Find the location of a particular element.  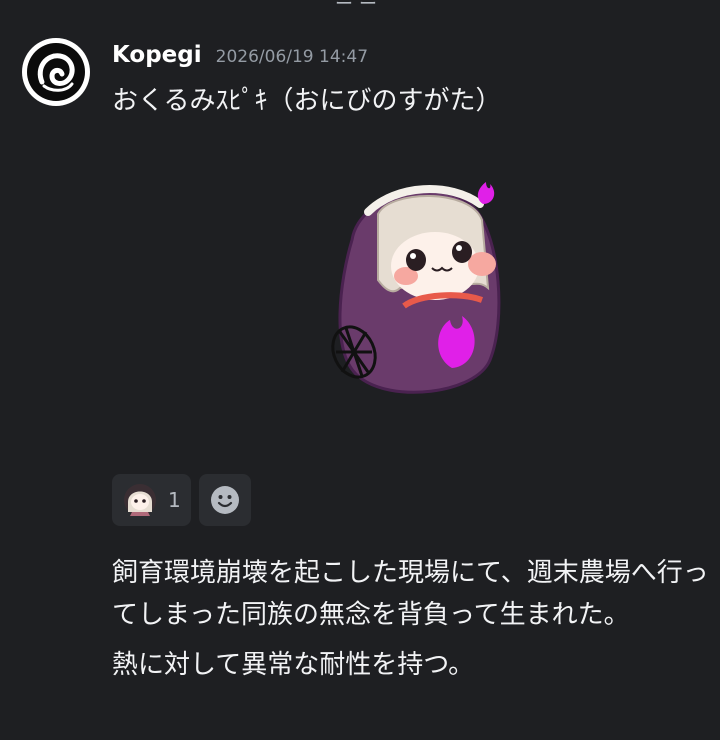

smiley-add-reaction-icon is located at coordinates (224, 500).